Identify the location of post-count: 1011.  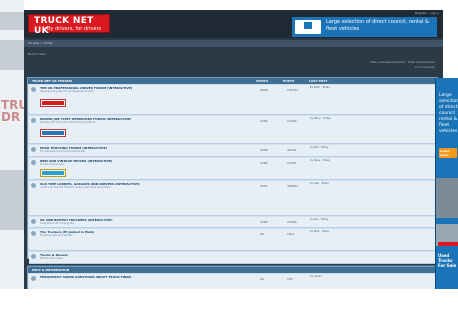
(291, 234).